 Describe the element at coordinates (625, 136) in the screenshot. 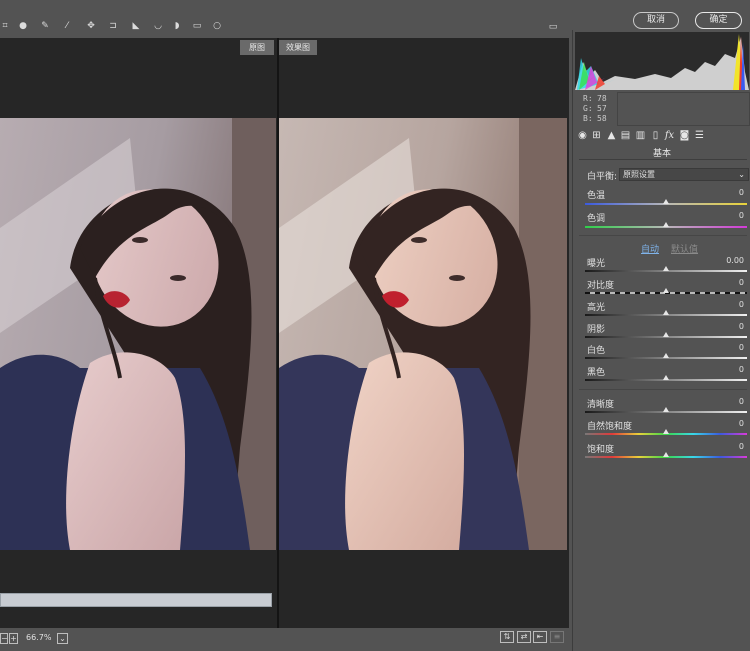

I see `hsl-tab-icon: ▤` at that location.